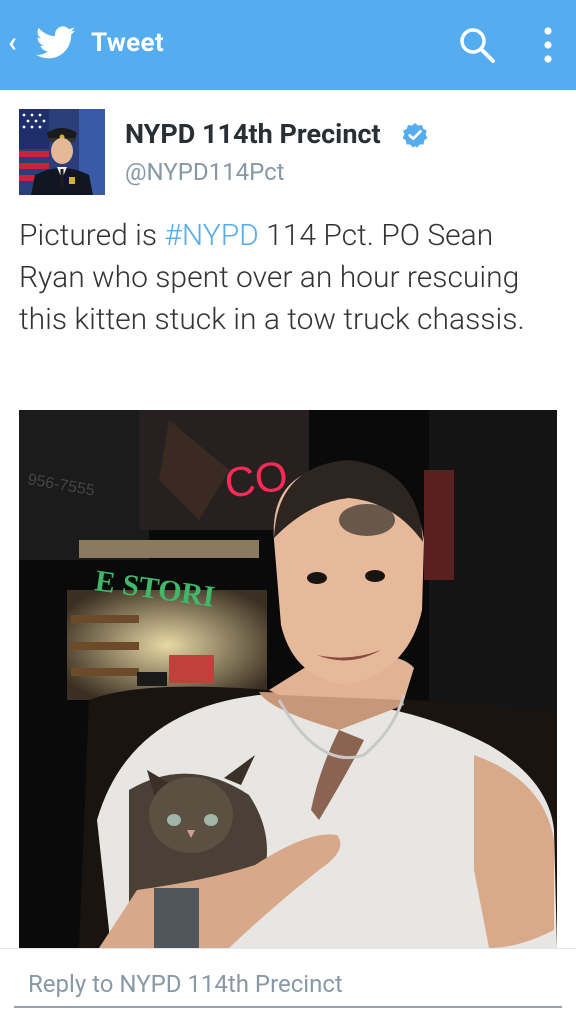 This screenshot has width=576, height=1024. What do you see at coordinates (211, 235) in the screenshot?
I see `hashtag-link: #NYPD` at bounding box center [211, 235].